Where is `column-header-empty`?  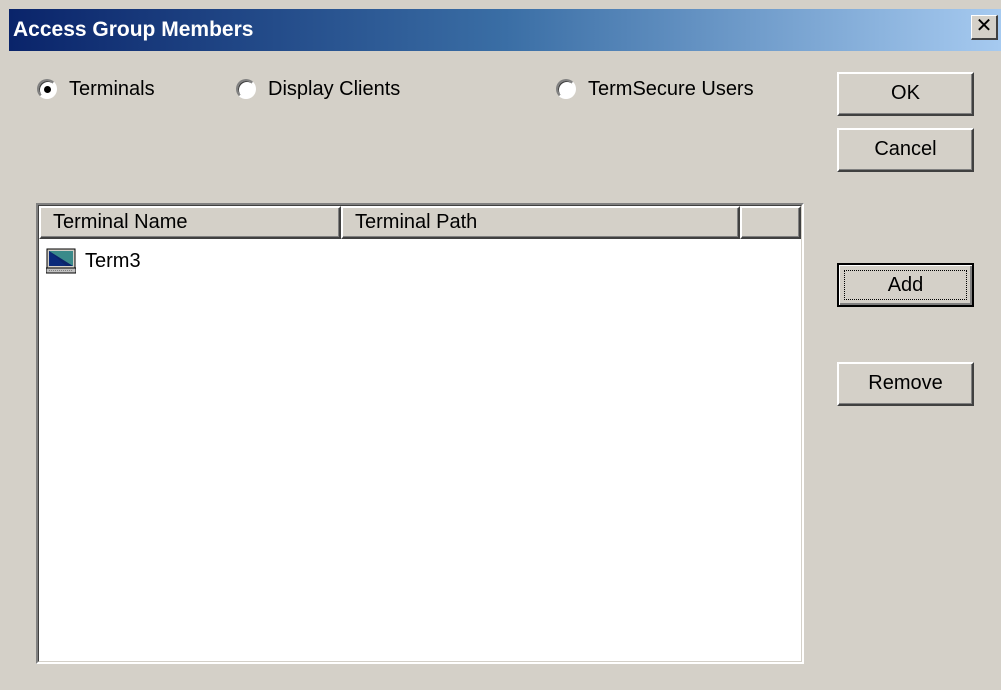 column-header-empty is located at coordinates (770, 222).